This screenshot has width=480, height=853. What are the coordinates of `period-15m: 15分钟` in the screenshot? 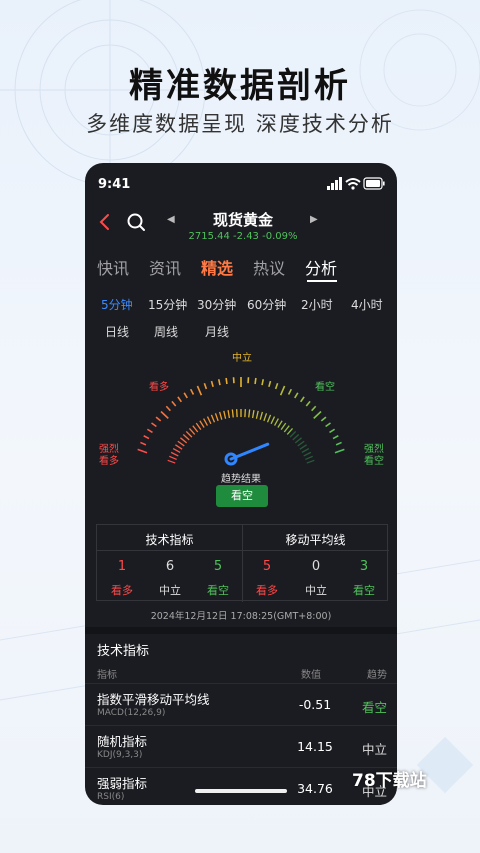 It's located at (167, 304).